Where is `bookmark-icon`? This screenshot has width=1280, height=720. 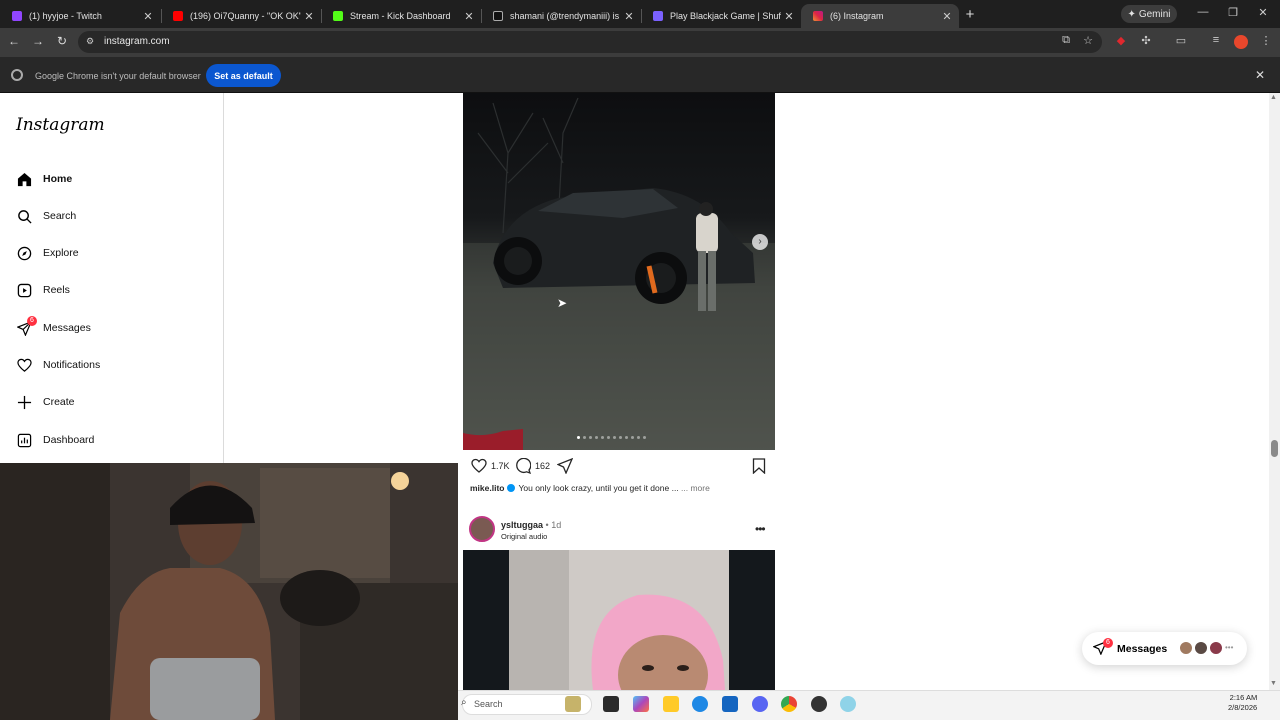
bookmark-icon is located at coordinates (759, 466).